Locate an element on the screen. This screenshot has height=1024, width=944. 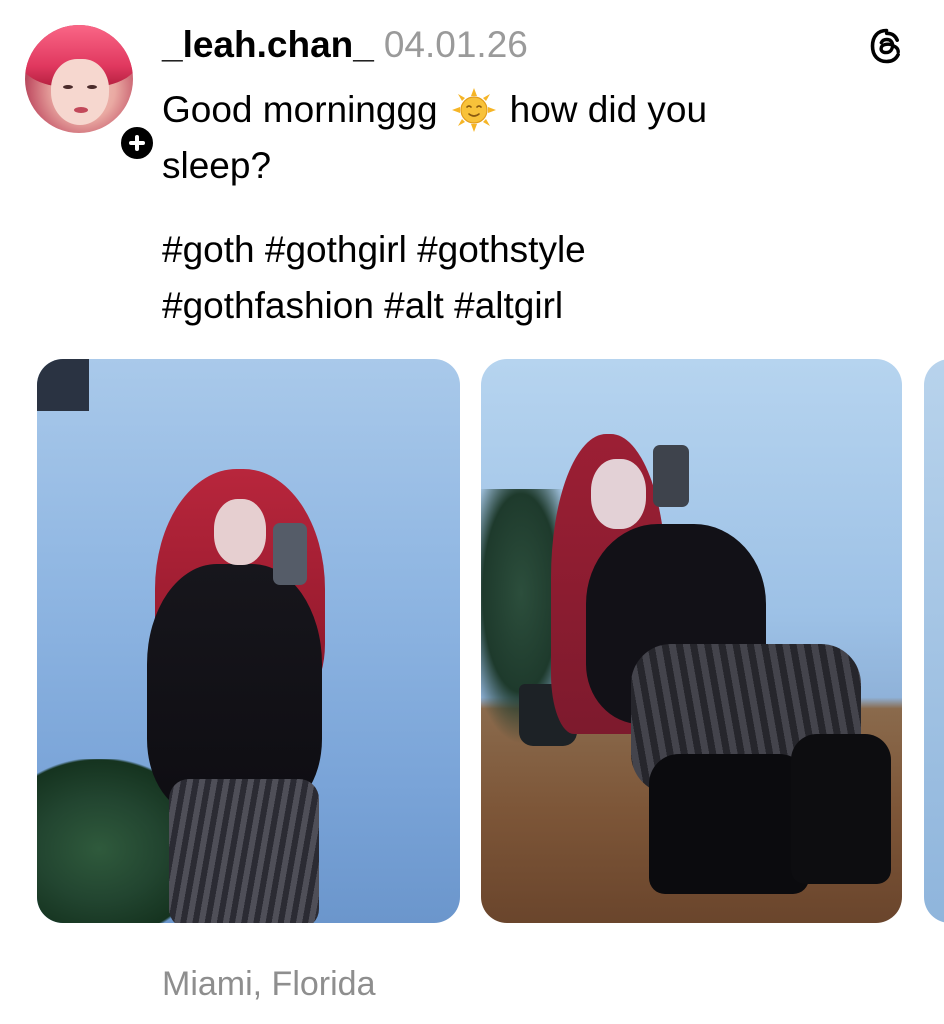
person-legs is located at coordinates (244, 851).